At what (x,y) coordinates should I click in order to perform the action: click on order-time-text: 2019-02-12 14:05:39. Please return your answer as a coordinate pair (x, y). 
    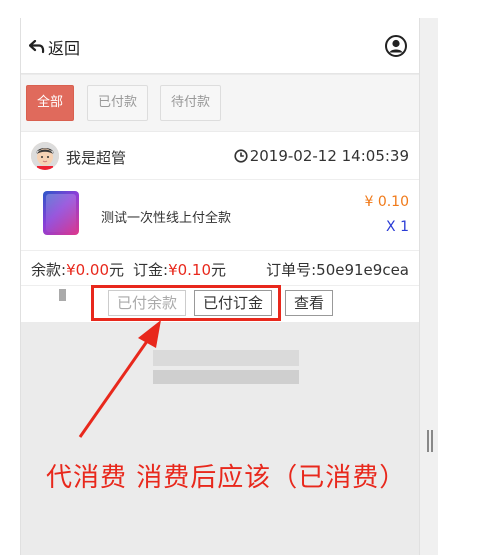
    Looking at the image, I should click on (329, 156).